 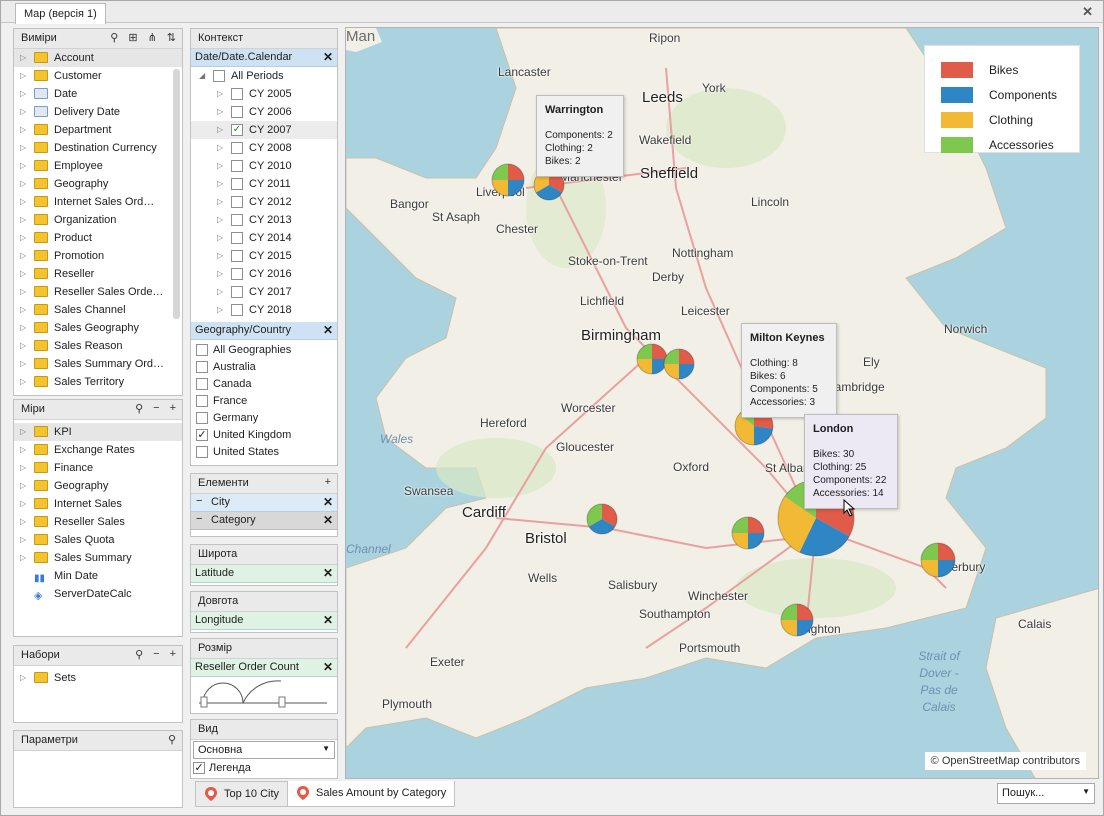 I want to click on dimension-item: ▷ Department, so click(x=98, y=130).